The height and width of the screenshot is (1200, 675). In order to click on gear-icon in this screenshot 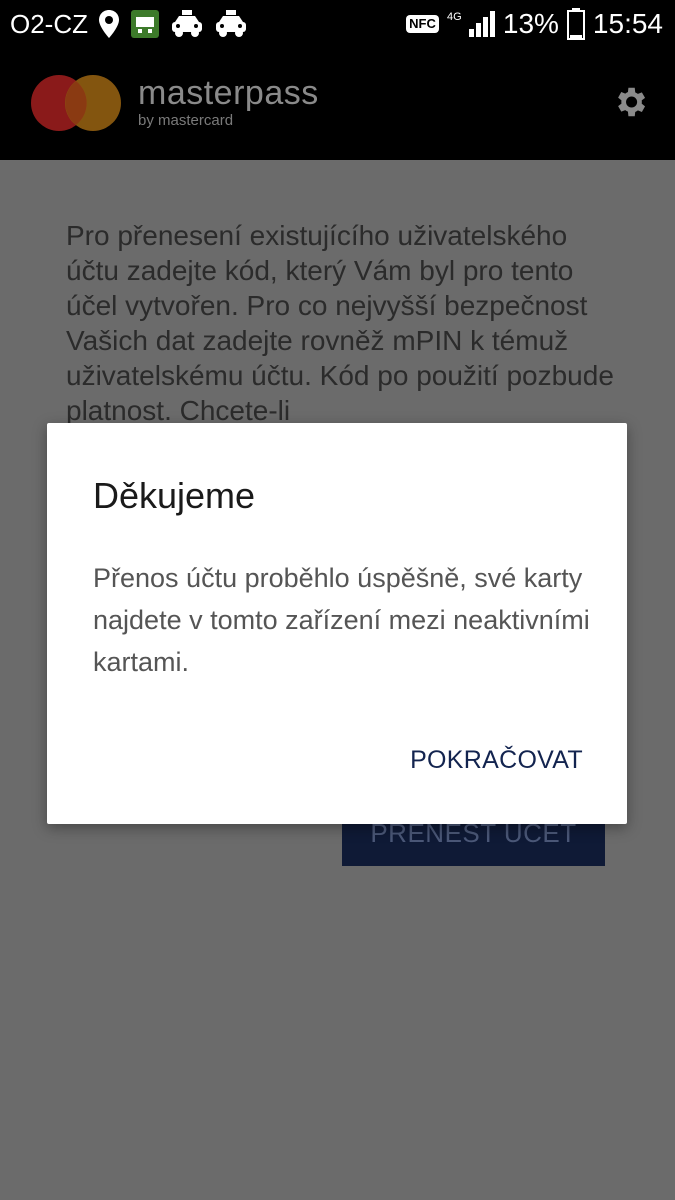, I will do `click(630, 102)`.